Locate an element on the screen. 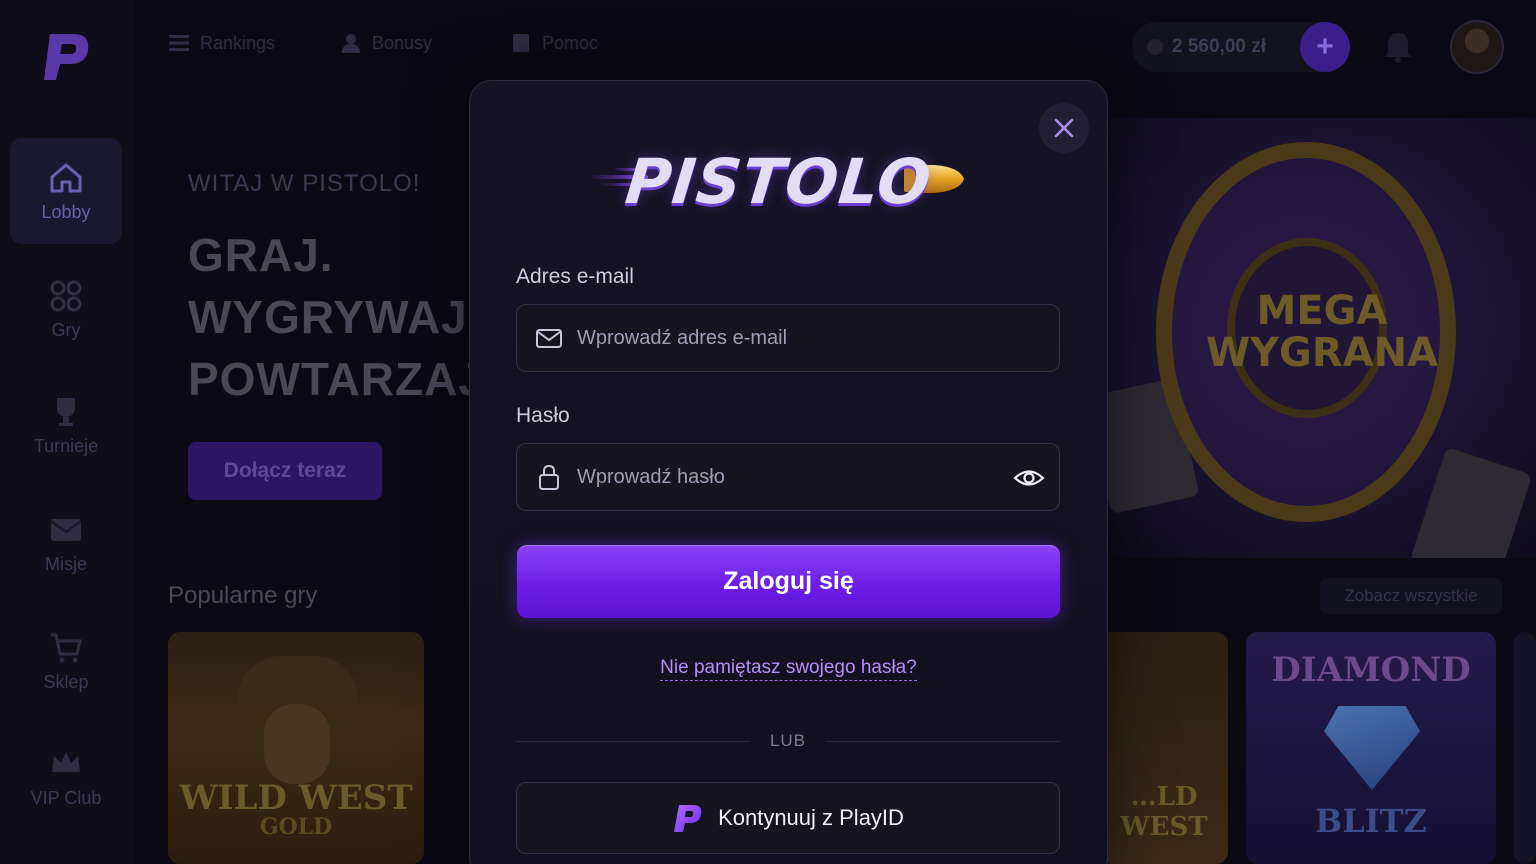  card-decoration is located at coordinates (1471, 502).